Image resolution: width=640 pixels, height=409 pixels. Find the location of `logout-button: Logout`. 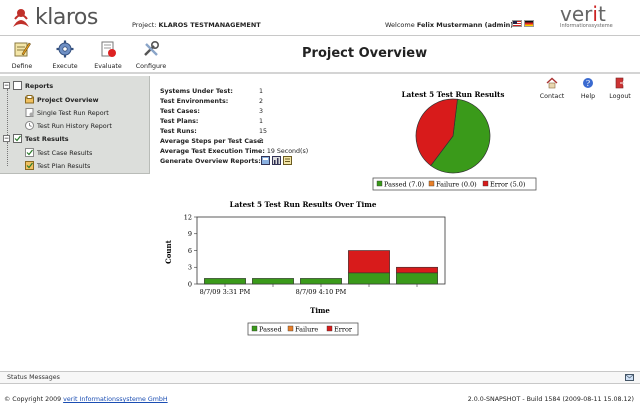

logout-button: Logout is located at coordinates (620, 88).